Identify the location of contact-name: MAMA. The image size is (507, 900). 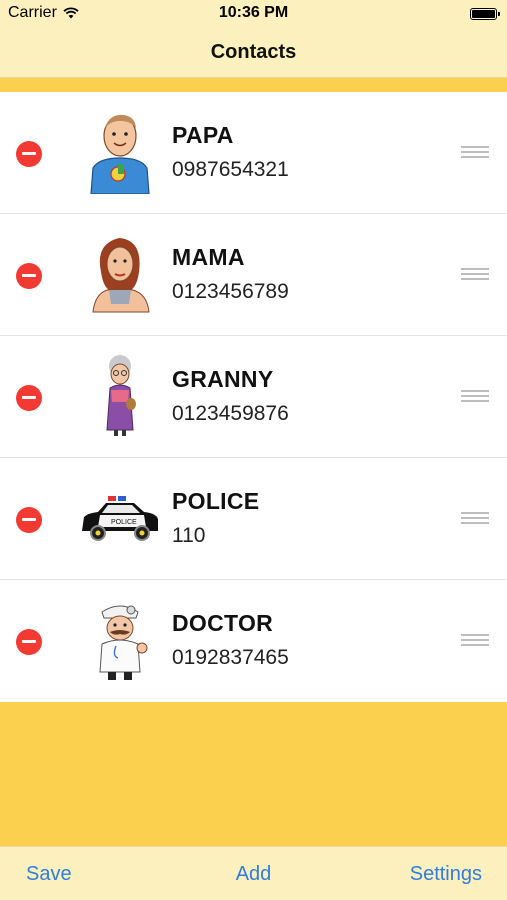
(208, 257).